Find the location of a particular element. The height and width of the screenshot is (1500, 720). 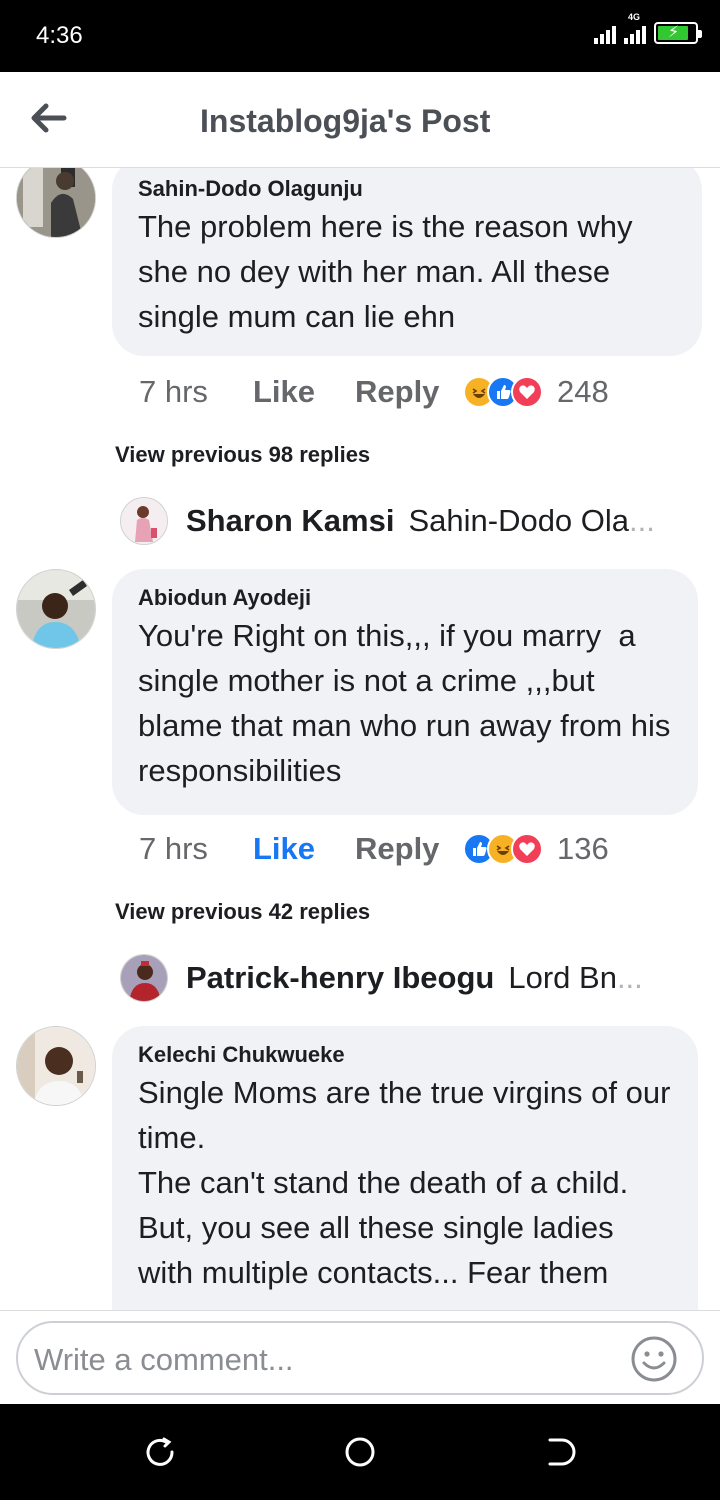

comment-author: Sahin-Dodo Olagunju is located at coordinates (407, 189).